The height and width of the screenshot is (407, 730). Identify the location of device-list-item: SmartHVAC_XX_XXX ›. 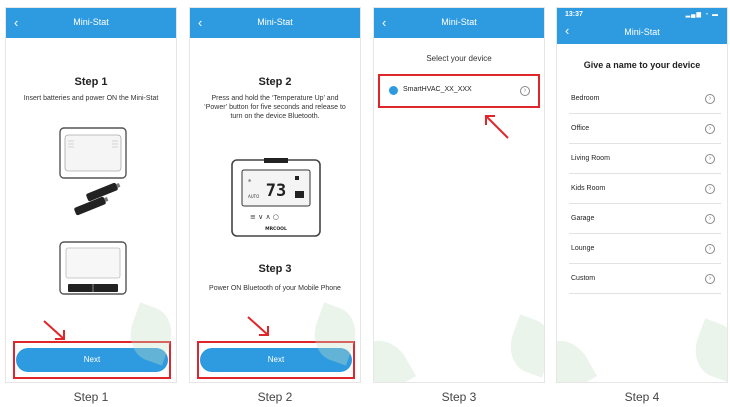
(459, 91).